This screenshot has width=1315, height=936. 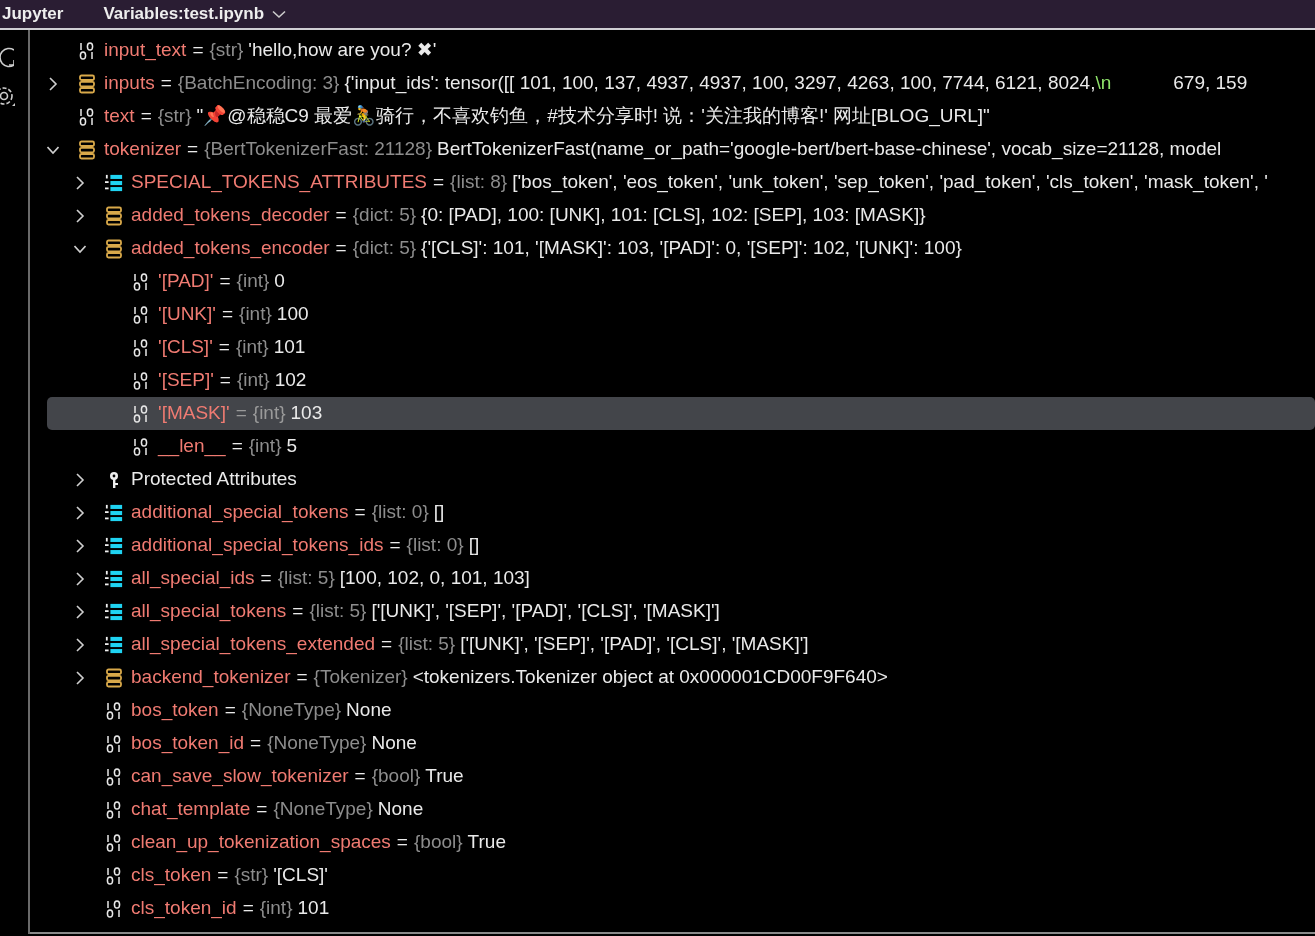 I want to click on tree-row: bos_token_id = {NoneType} None, so click(x=681, y=743).